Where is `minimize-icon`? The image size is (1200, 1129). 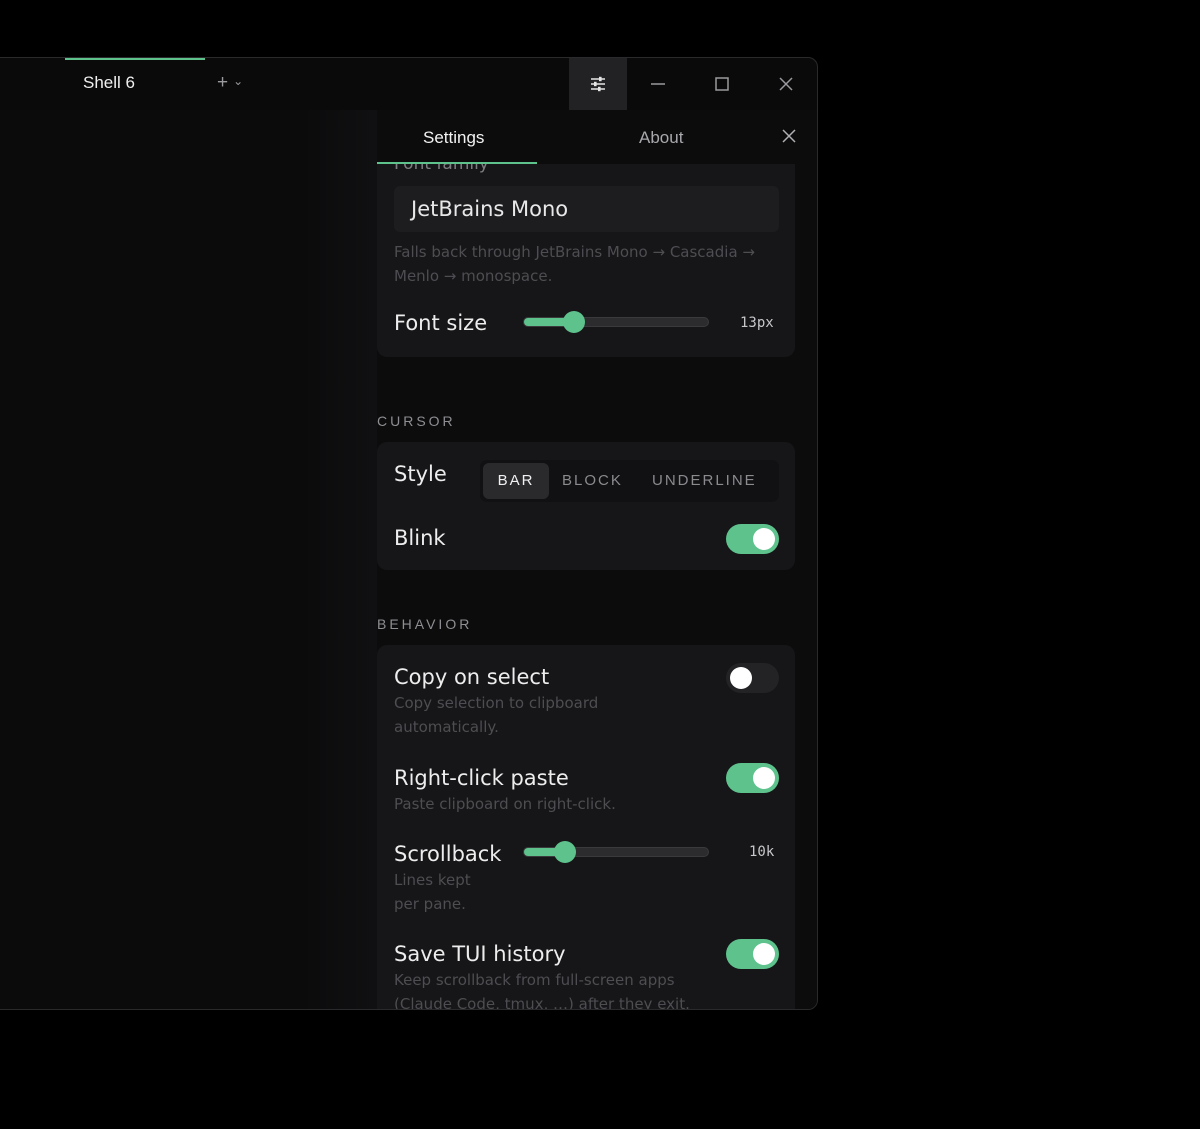 minimize-icon is located at coordinates (658, 84).